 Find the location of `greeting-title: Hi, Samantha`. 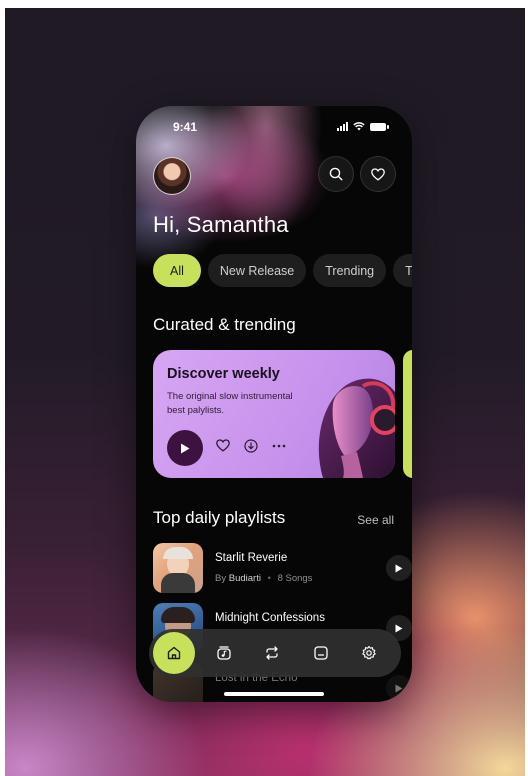

greeting-title: Hi, Samantha is located at coordinates (221, 224).